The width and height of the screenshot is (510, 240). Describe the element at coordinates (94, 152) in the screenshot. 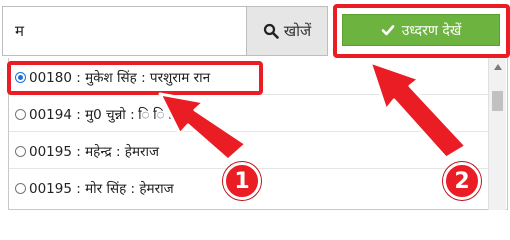

I see `list-item-label: 00195 : महेन्द्र : हेमराज` at that location.